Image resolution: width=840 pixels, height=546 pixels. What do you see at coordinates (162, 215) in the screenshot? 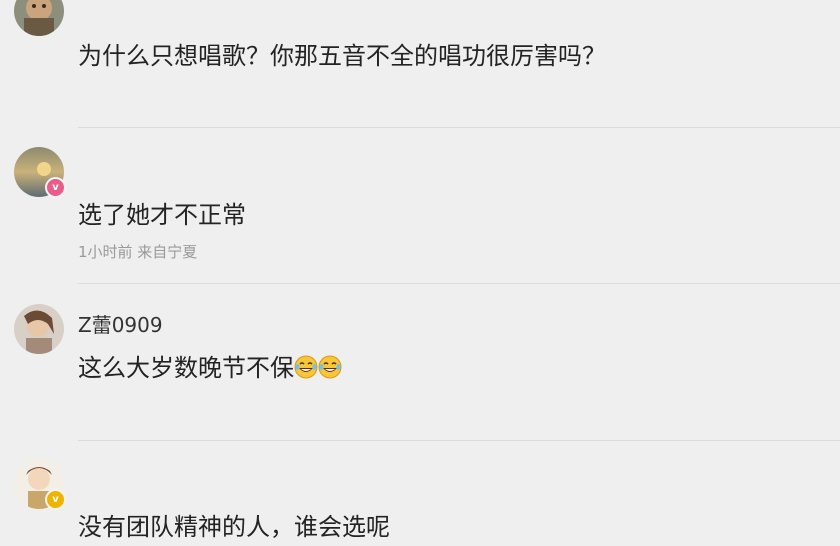
I see `comment-text: 选了她才不正常` at bounding box center [162, 215].